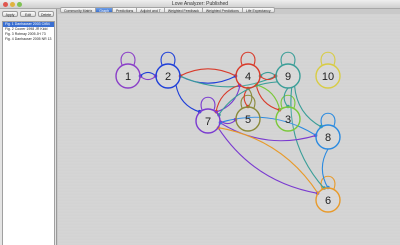 Image resolution: width=400 pixels, height=245 pixels. I want to click on node-label: 2, so click(168, 77).